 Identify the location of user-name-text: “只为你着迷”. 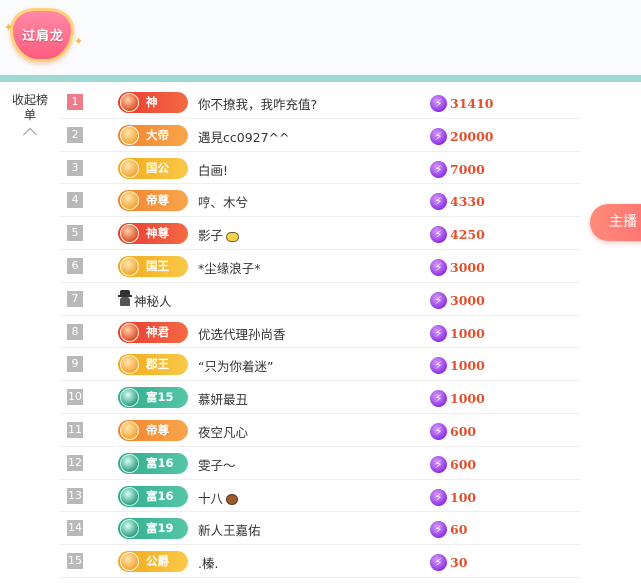
(236, 367).